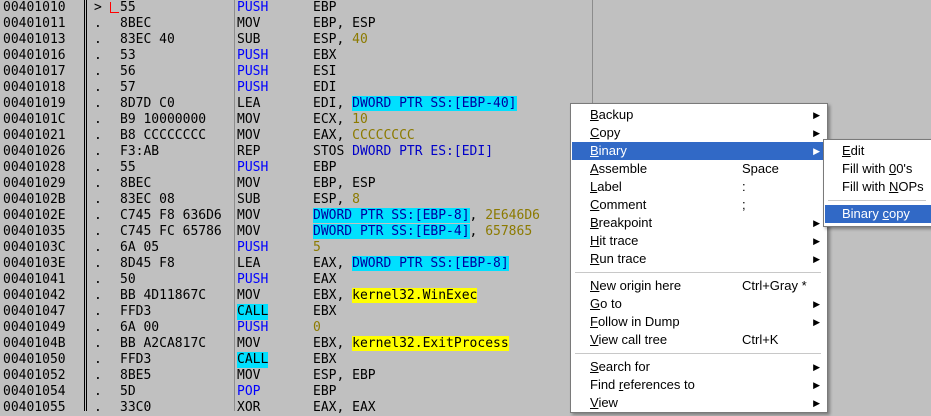 This screenshot has width=931, height=416. What do you see at coordinates (336, 200) in the screenshot?
I see `operand-cell: ESP, 8` at bounding box center [336, 200].